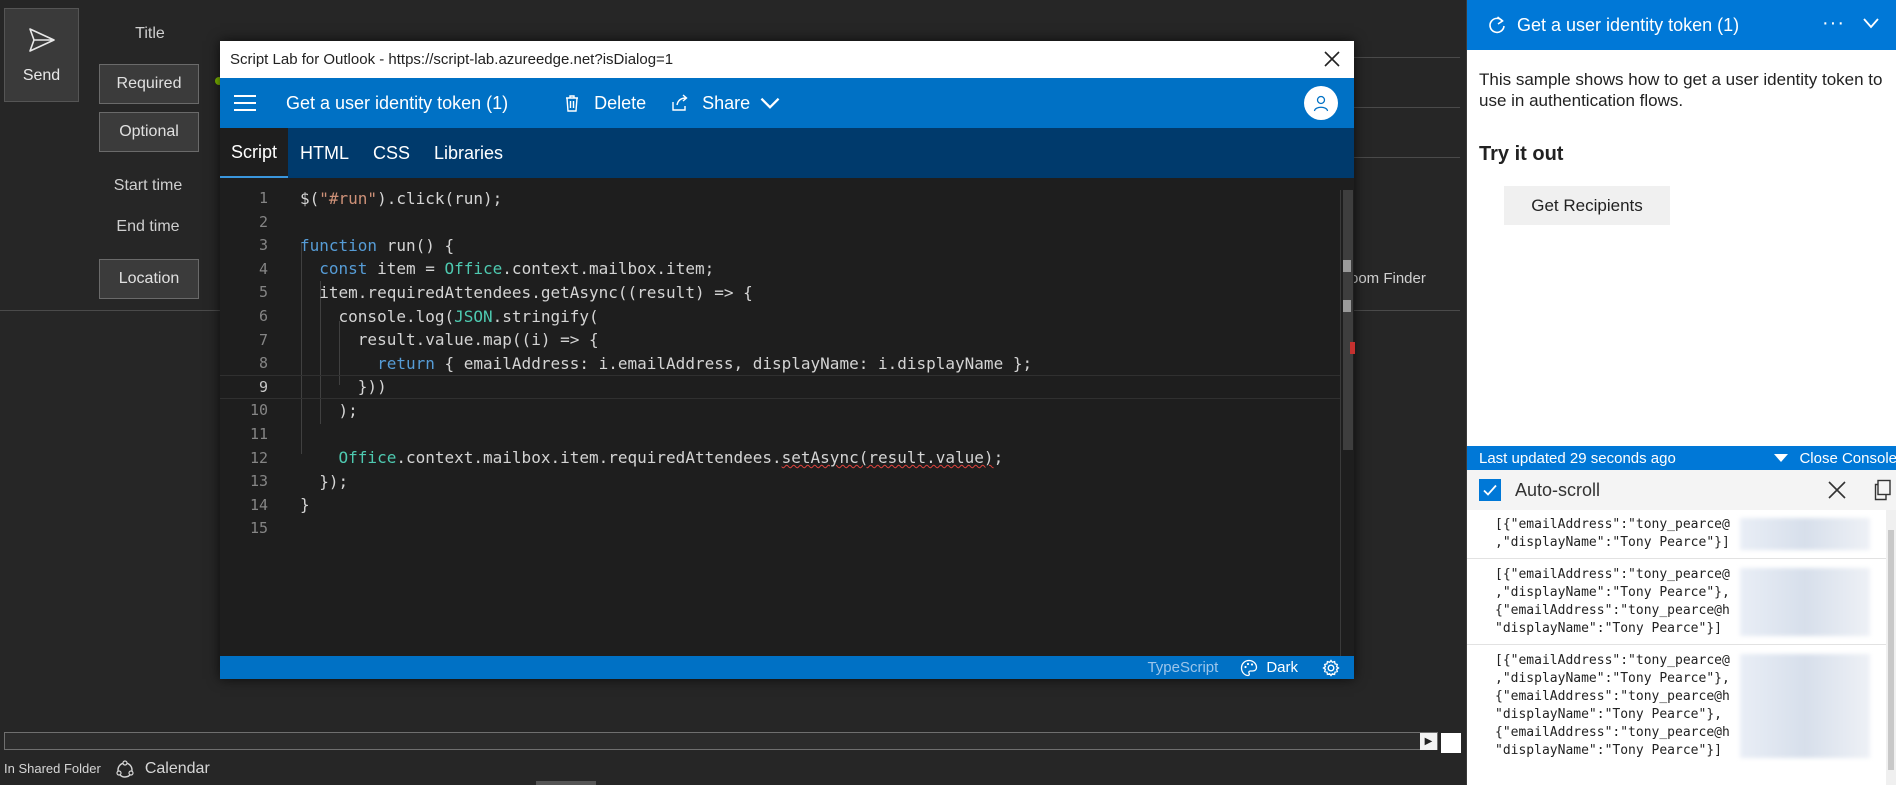 The width and height of the screenshot is (1896, 785). What do you see at coordinates (566, 783) in the screenshot?
I see `status-indicator` at bounding box center [566, 783].